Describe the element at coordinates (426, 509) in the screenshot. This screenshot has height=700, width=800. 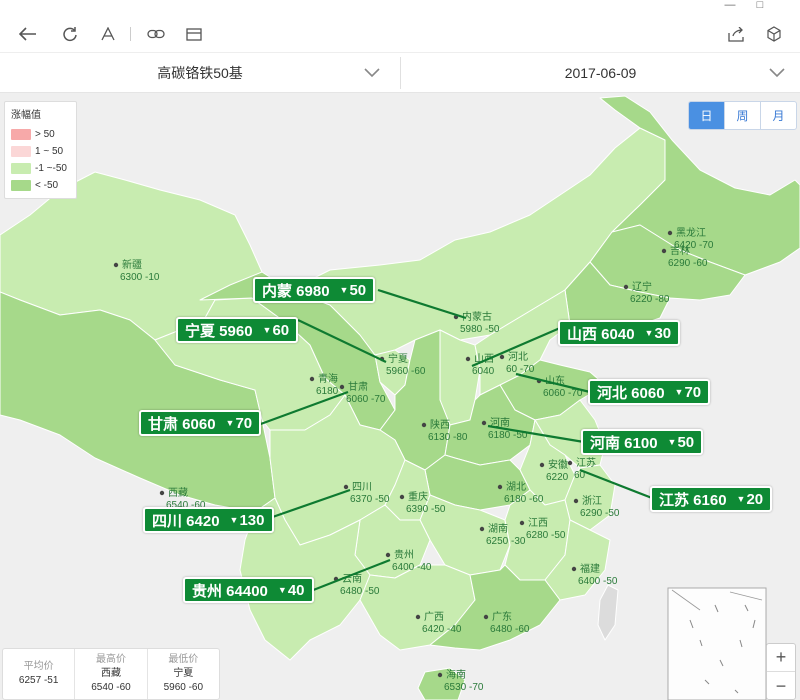
I see `province-value: 6390 -50` at that location.